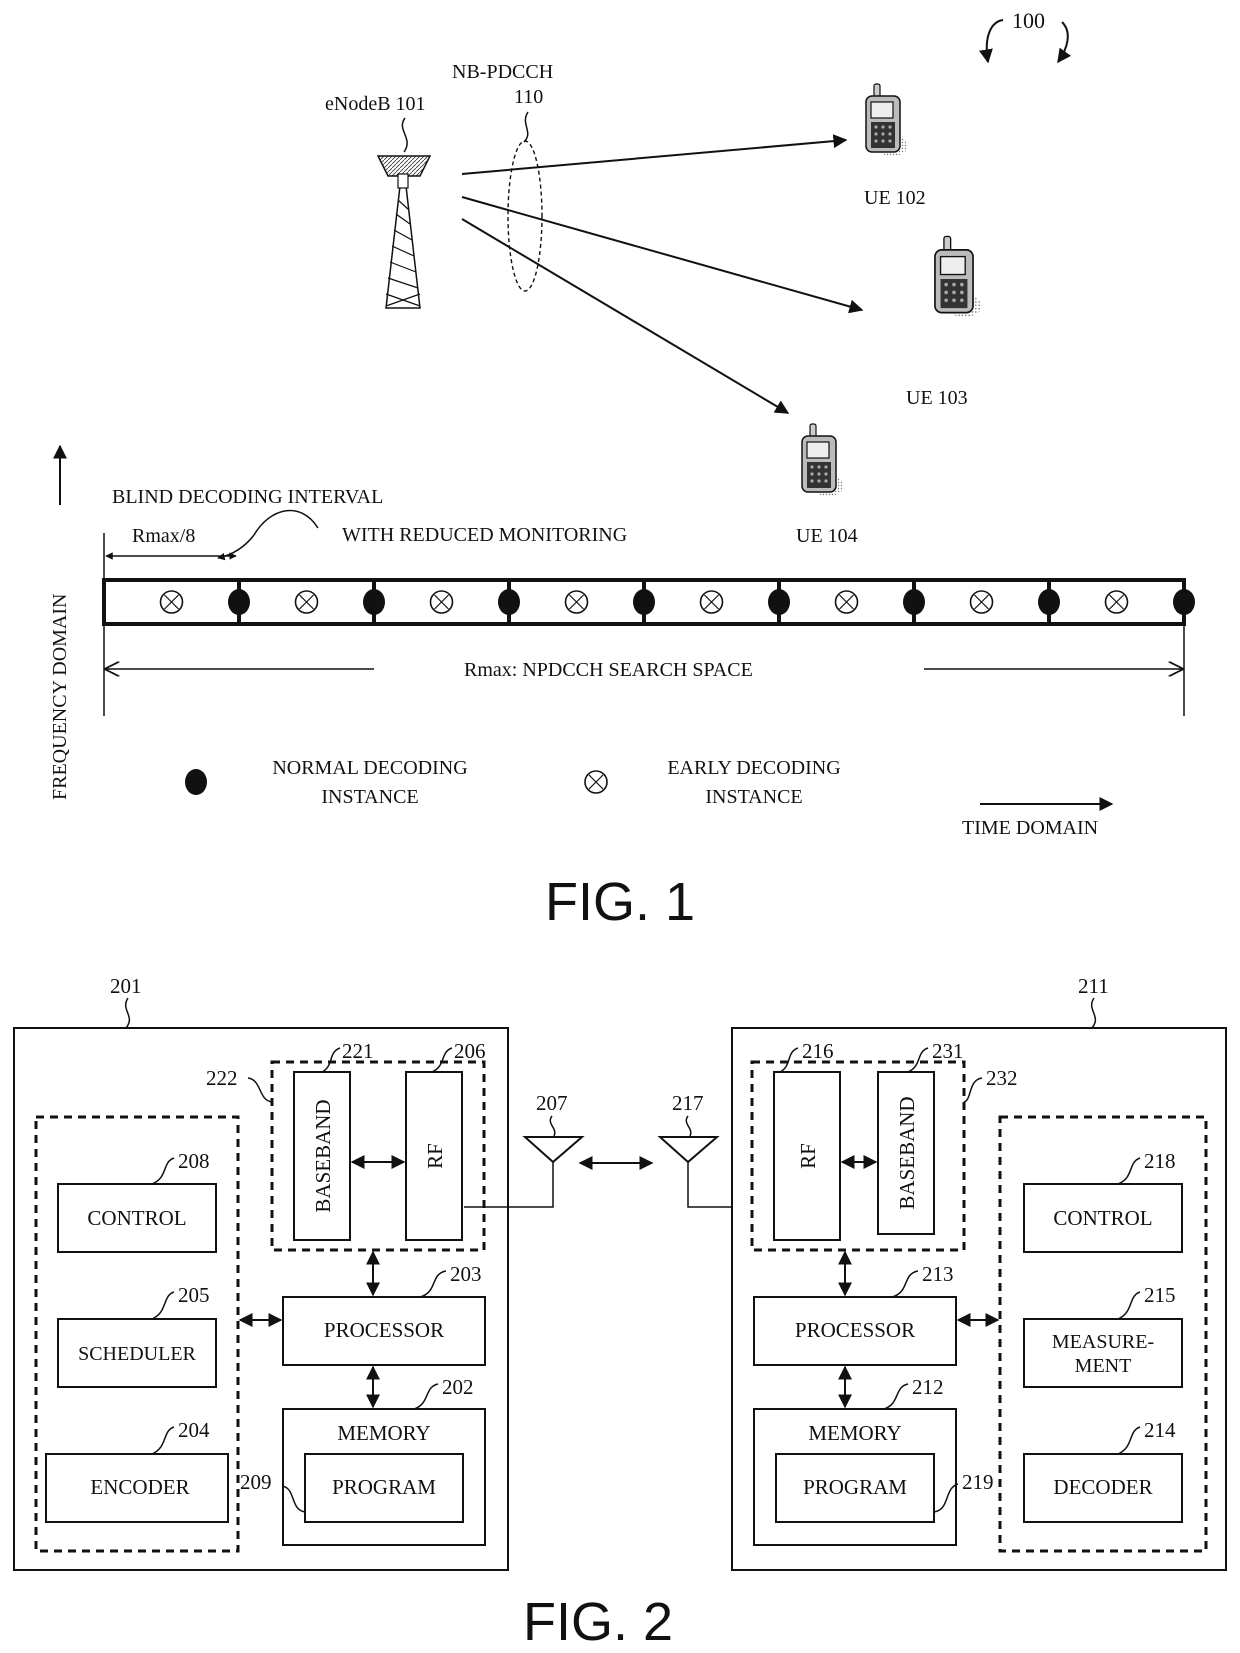 This screenshot has height=1653, width=1240. What do you see at coordinates (553, 1150) in the screenshot?
I see `antenna-207-icon` at bounding box center [553, 1150].